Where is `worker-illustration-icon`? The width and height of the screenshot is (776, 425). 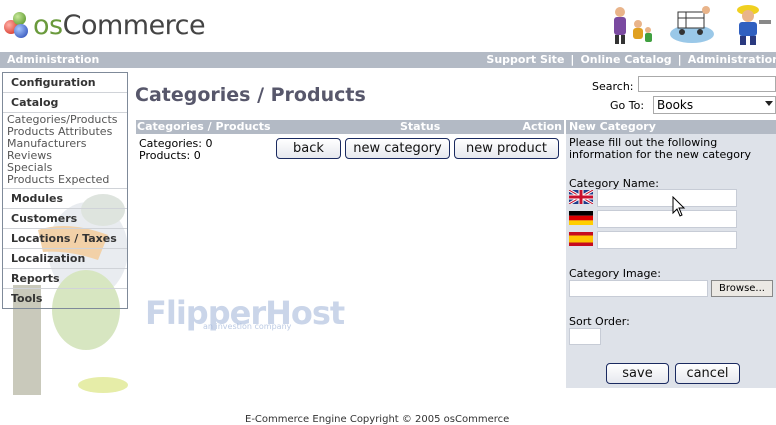 worker-illustration-icon is located at coordinates (754, 25).